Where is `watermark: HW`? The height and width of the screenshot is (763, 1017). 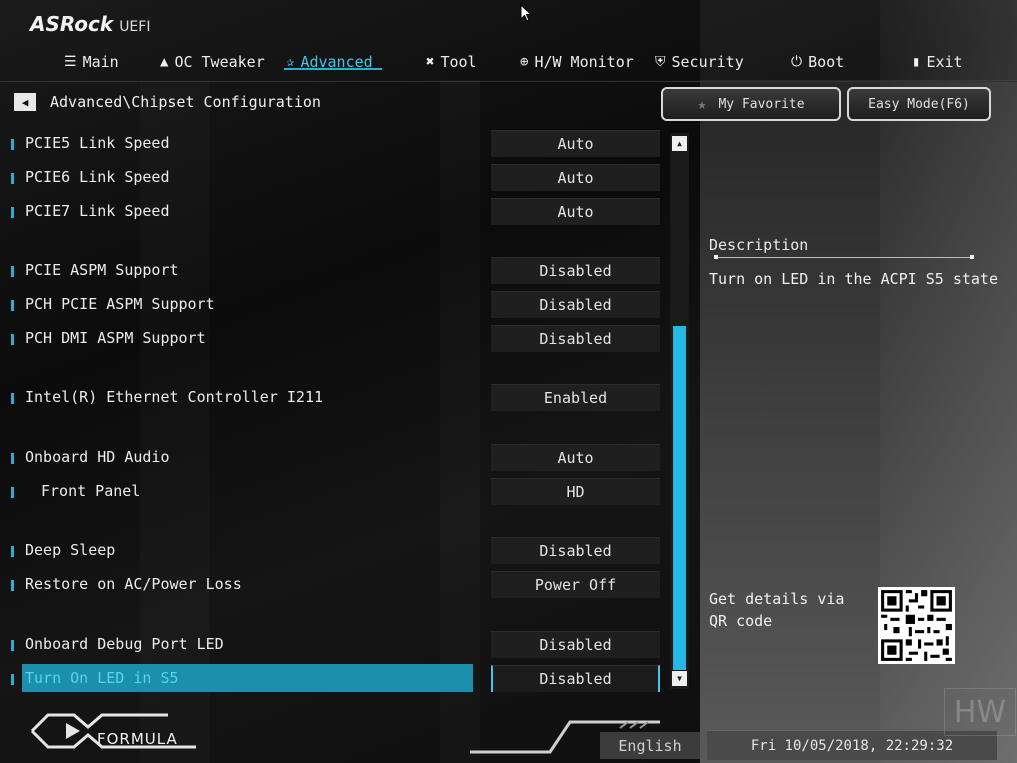
watermark: HW is located at coordinates (980, 712).